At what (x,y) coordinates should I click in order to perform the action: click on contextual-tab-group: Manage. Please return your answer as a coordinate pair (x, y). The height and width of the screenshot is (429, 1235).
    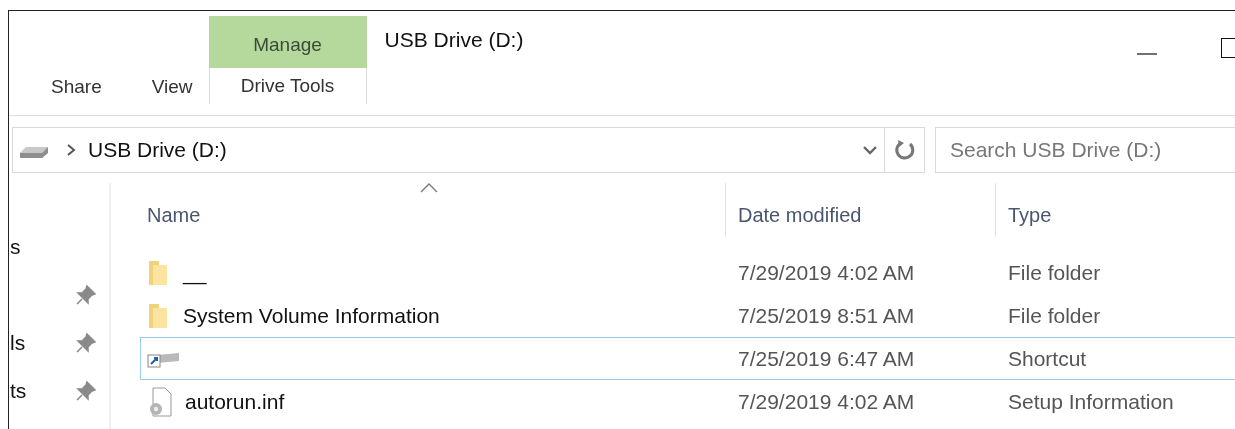
    Looking at the image, I should click on (287, 42).